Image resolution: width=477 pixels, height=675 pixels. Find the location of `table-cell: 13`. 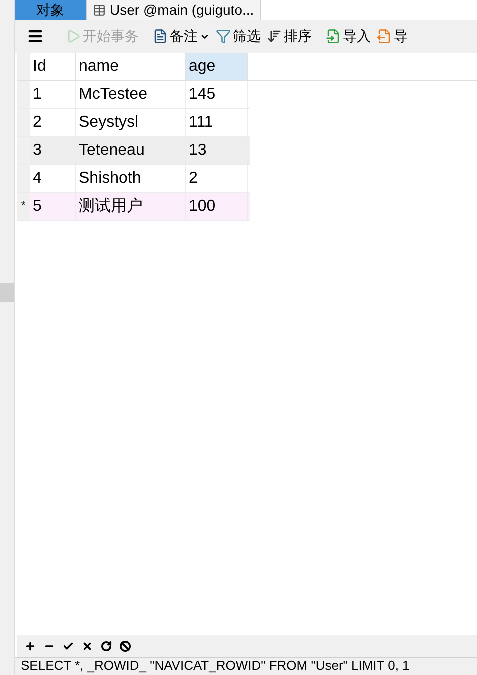

table-cell: 13 is located at coordinates (217, 150).